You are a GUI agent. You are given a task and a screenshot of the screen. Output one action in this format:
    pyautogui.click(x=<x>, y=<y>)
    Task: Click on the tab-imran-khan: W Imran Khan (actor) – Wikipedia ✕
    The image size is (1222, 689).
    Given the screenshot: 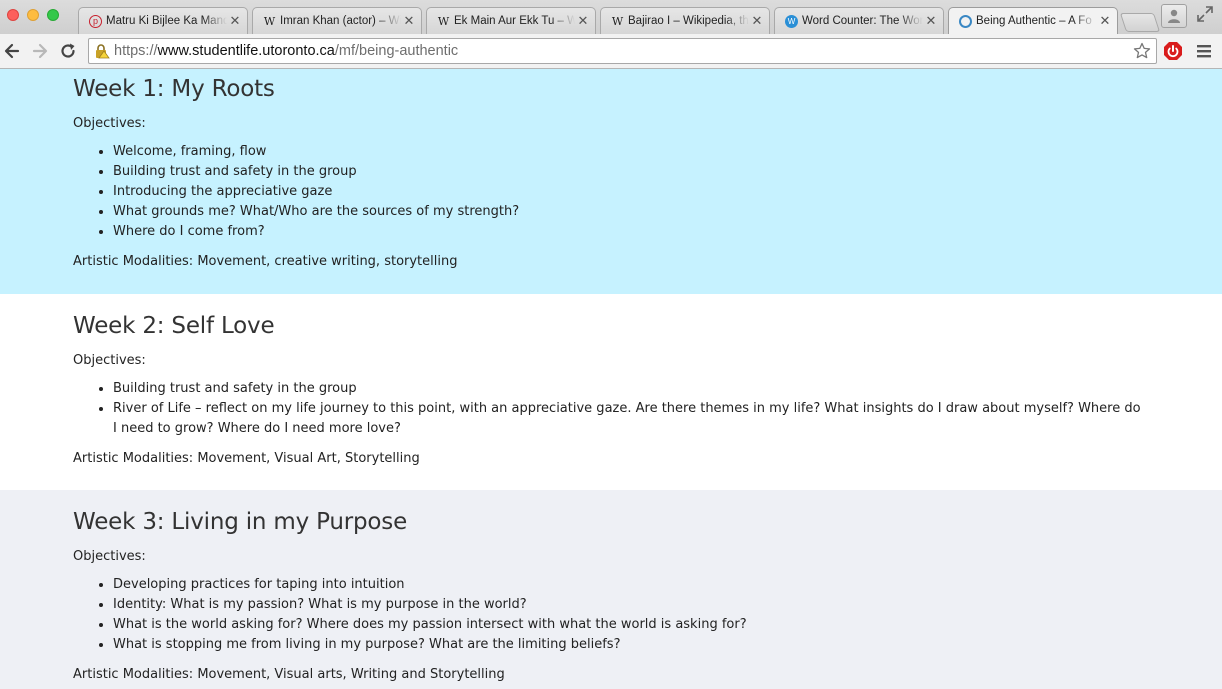 What is the action you would take?
    pyautogui.click(x=337, y=20)
    